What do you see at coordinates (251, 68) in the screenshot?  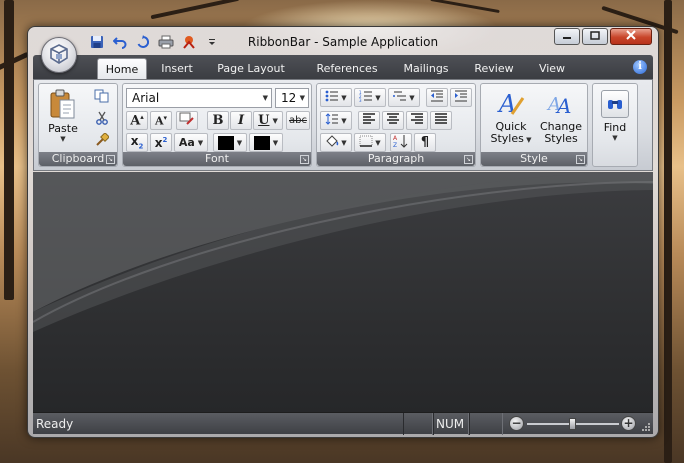 I see `tab-page-layout: Page Layout` at bounding box center [251, 68].